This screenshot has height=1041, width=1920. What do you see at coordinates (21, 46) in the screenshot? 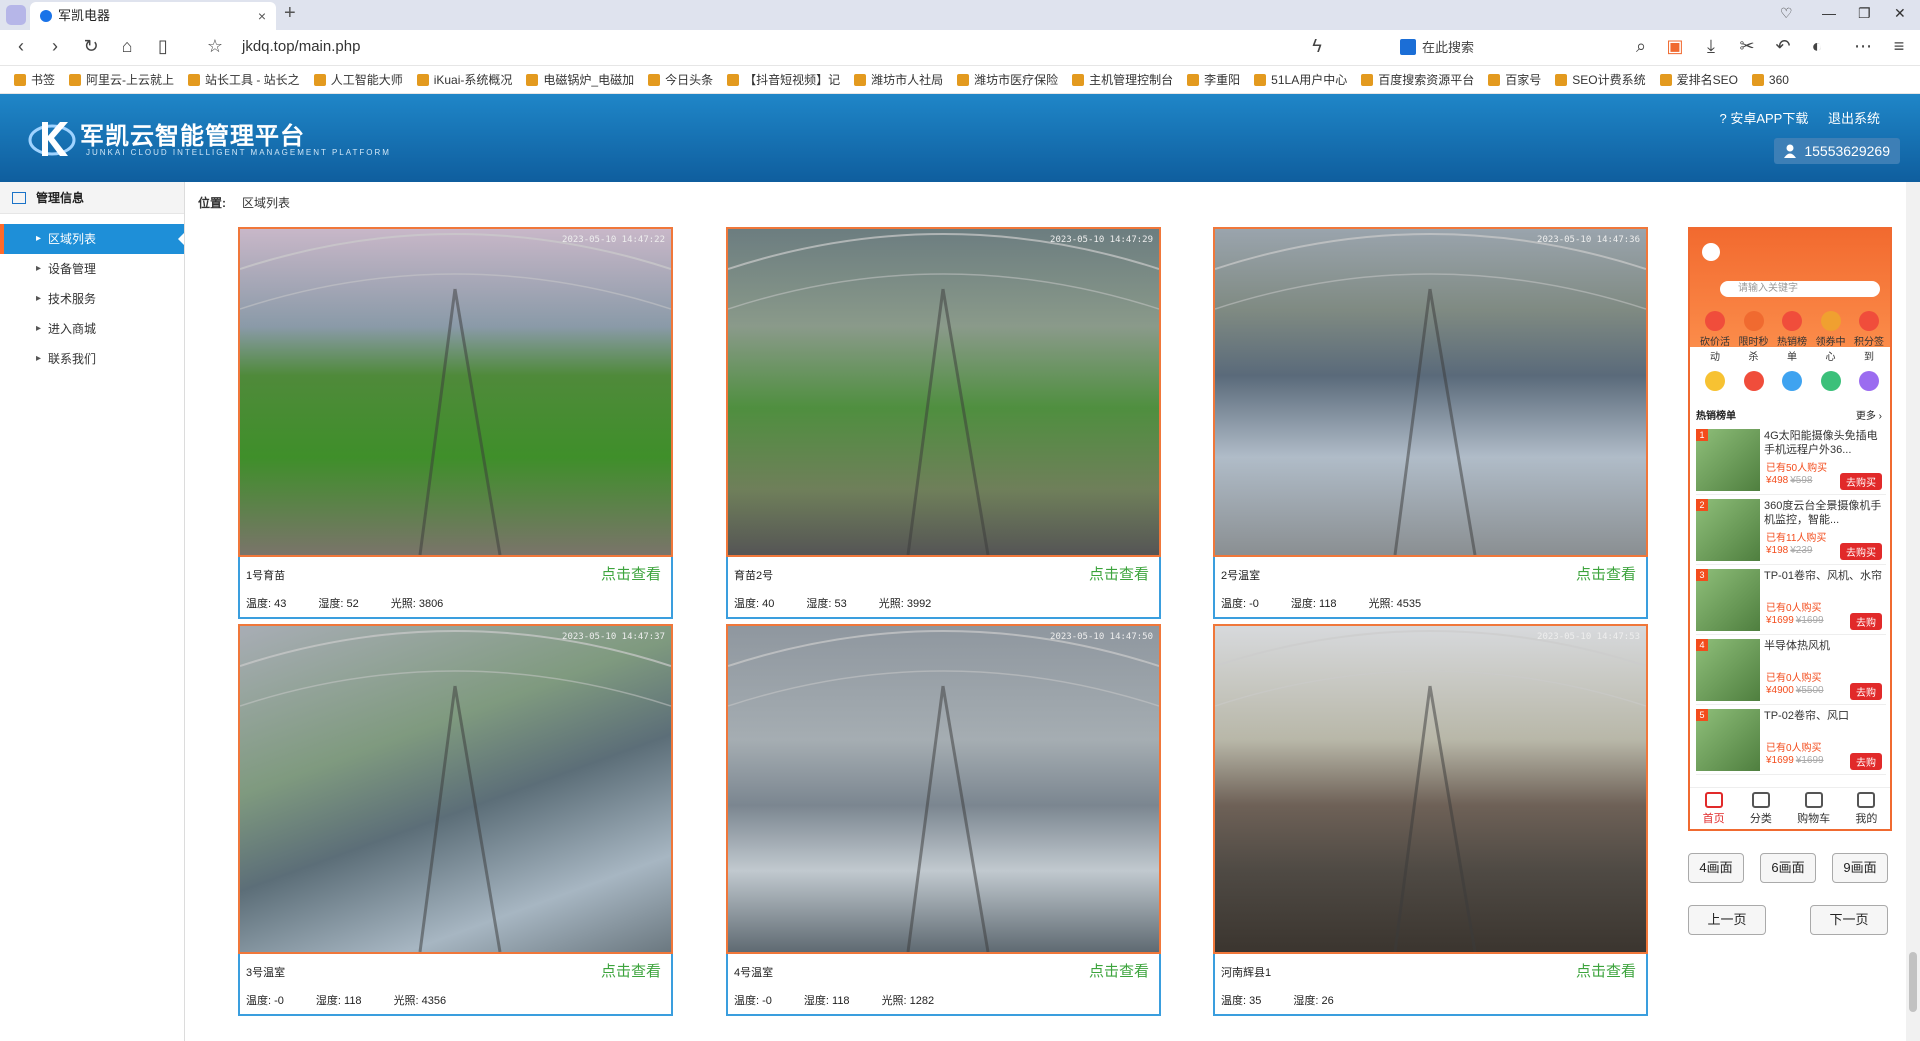
I see `back-icon: ‹` at bounding box center [21, 46].